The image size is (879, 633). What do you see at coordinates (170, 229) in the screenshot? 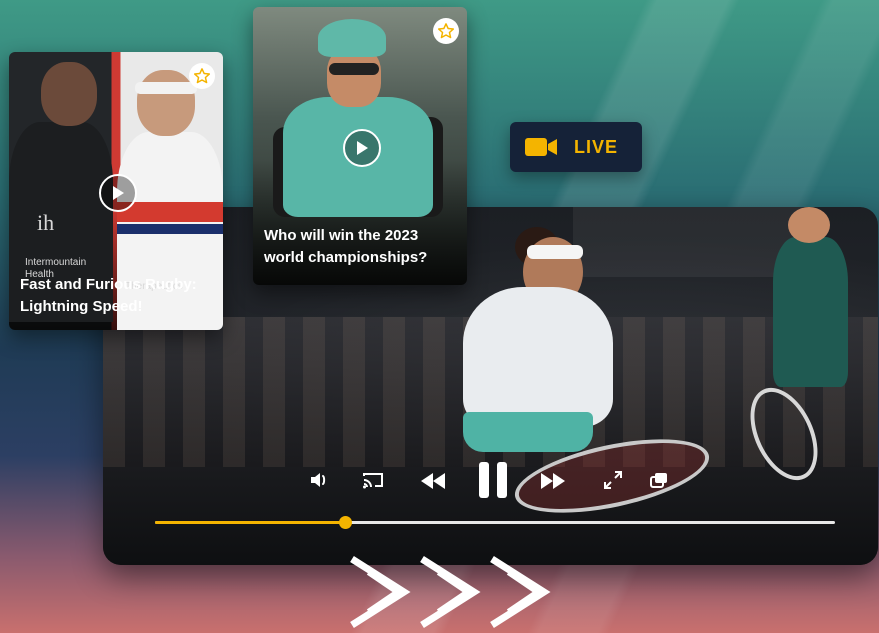
I see `jersey-stripe-blue` at bounding box center [170, 229].